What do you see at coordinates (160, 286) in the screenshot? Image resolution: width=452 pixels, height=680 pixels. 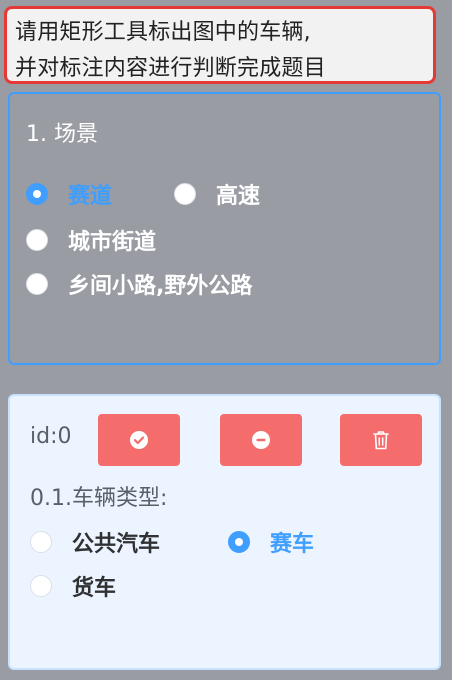 I see `scene-option-label: 乡间小路,野外公路` at bounding box center [160, 286].